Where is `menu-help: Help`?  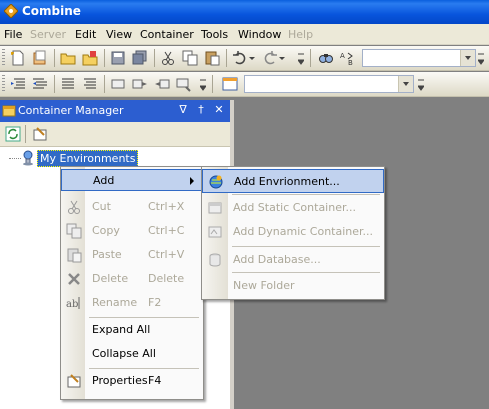
menu-help: Help is located at coordinates (300, 34).